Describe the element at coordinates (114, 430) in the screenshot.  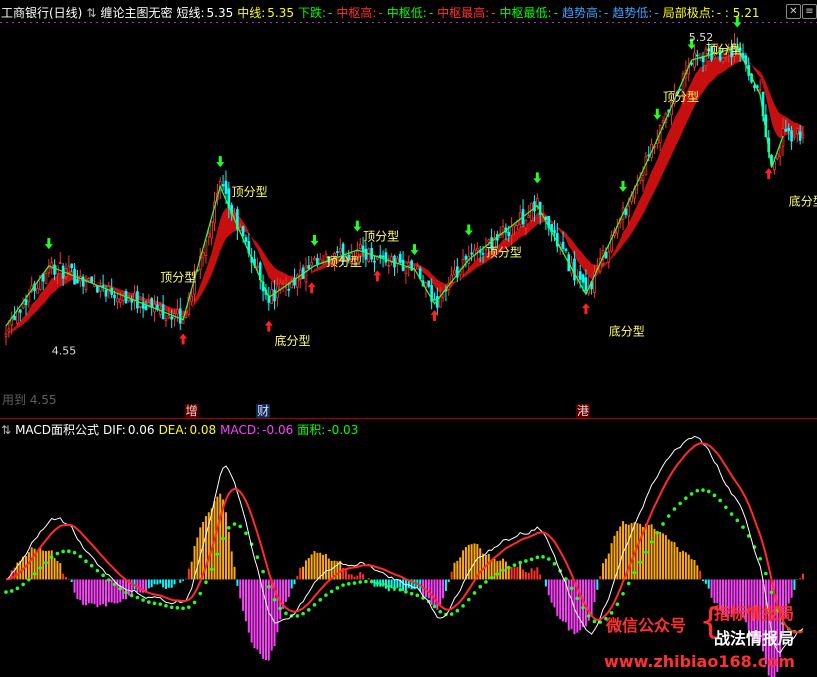
I see `header-field-label: DIF:` at that location.